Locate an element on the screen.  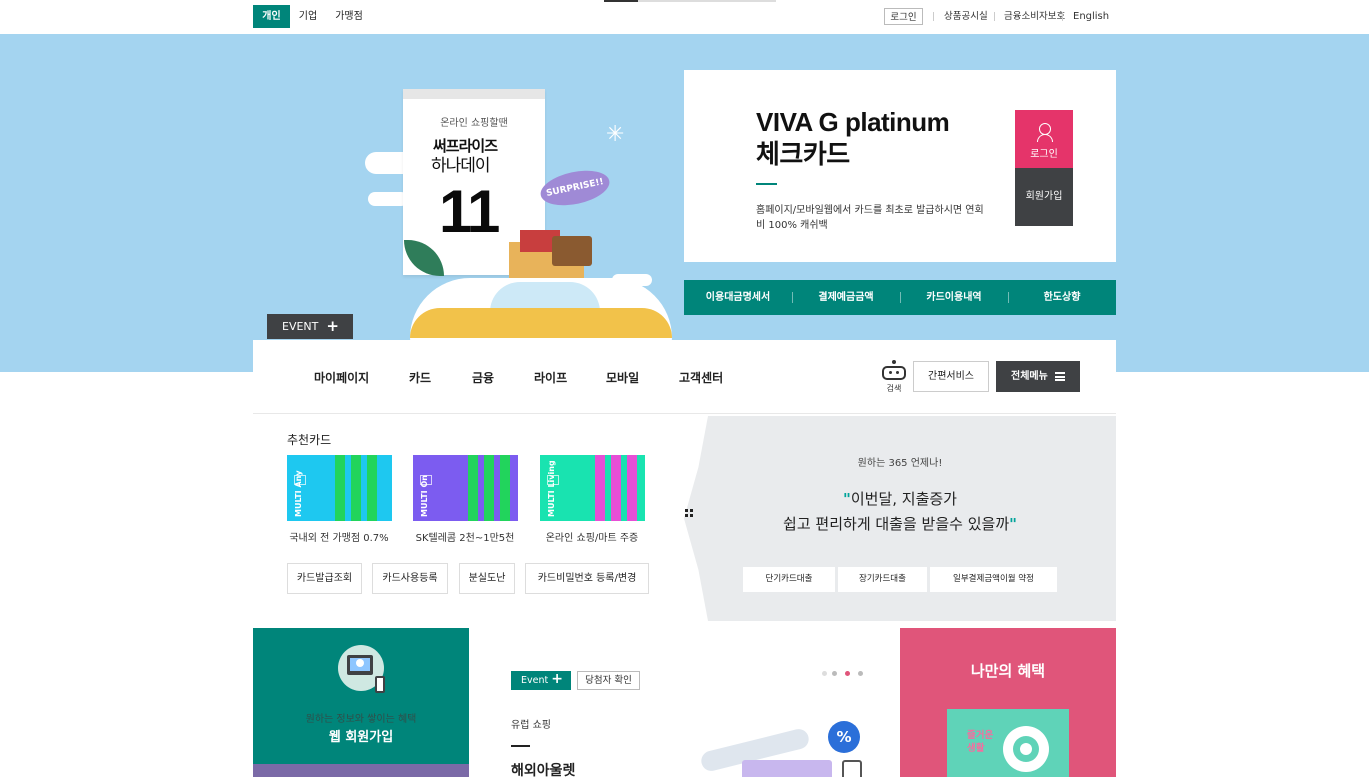
english-link: English is located at coordinates (1091, 16).